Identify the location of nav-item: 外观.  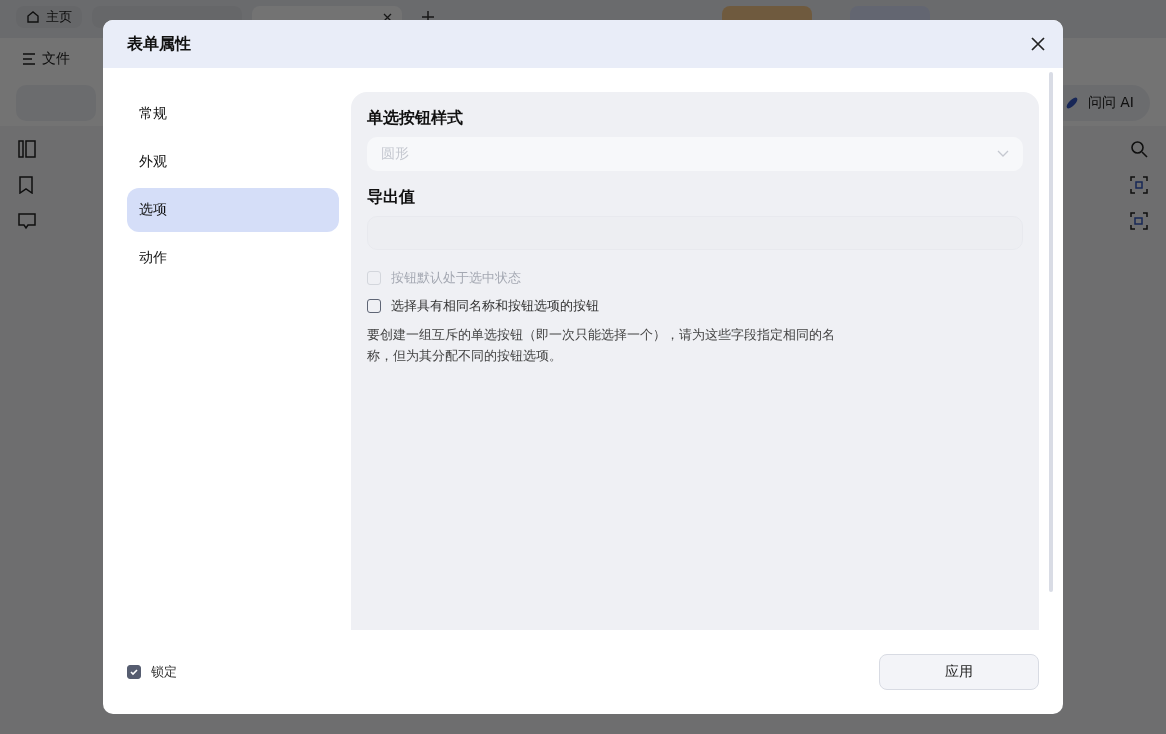
(233, 162).